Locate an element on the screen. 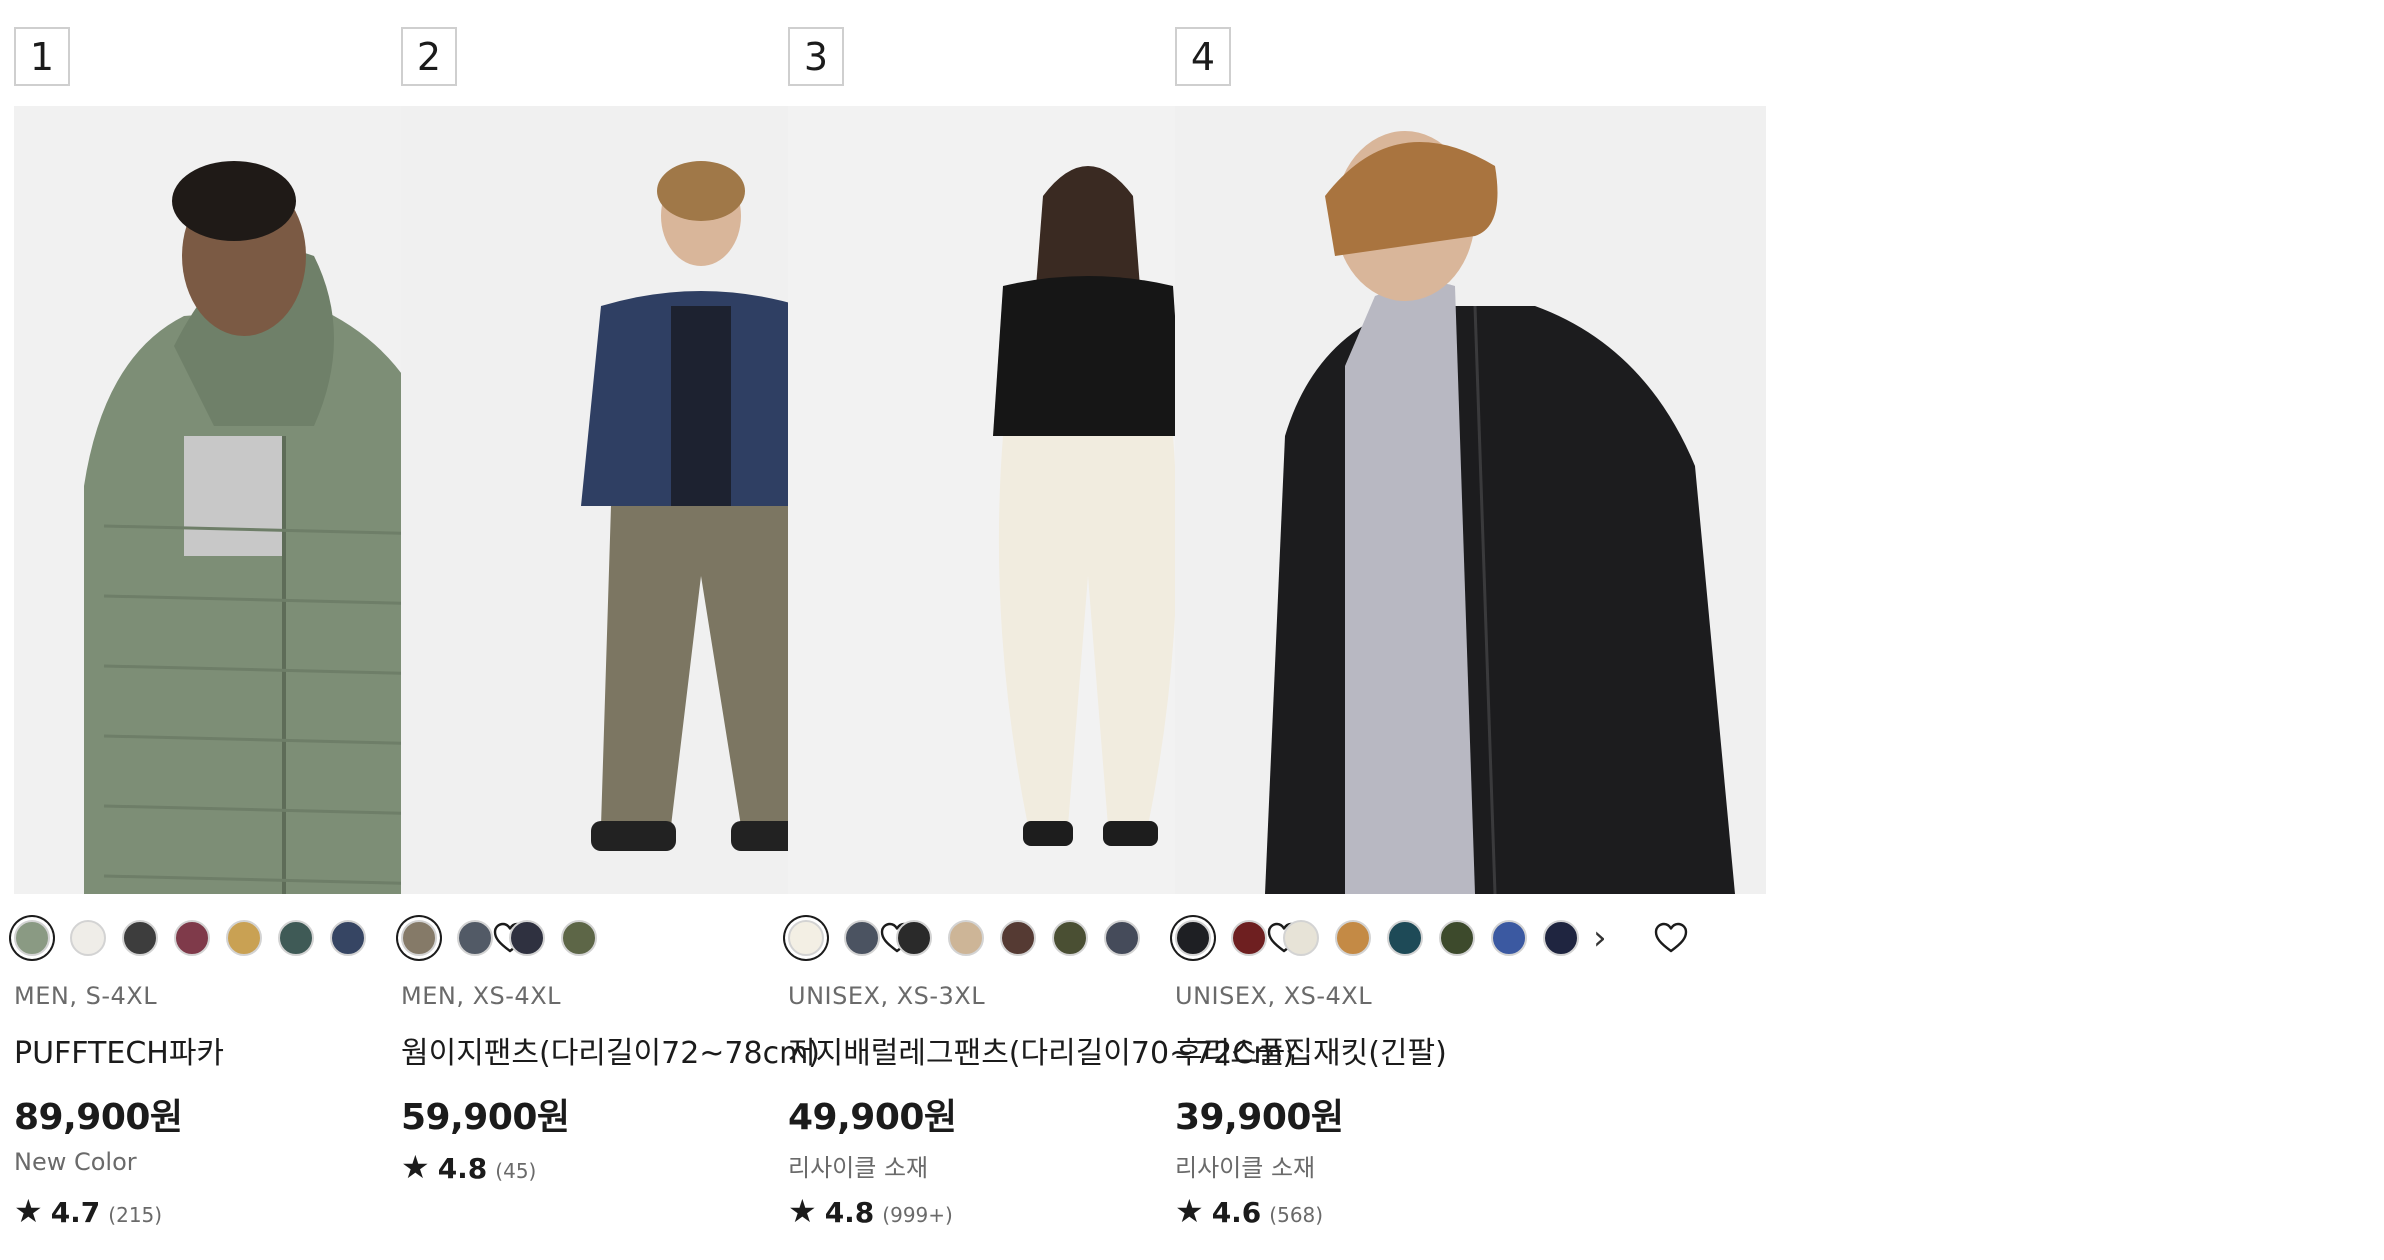  product-rating: ★ 4.6 (568) is located at coordinates (1249, 1211).